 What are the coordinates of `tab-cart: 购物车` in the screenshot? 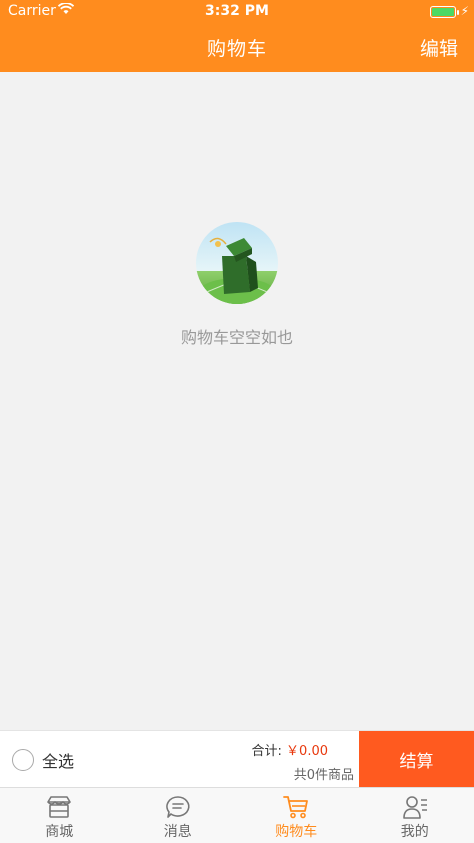 It's located at (296, 815).